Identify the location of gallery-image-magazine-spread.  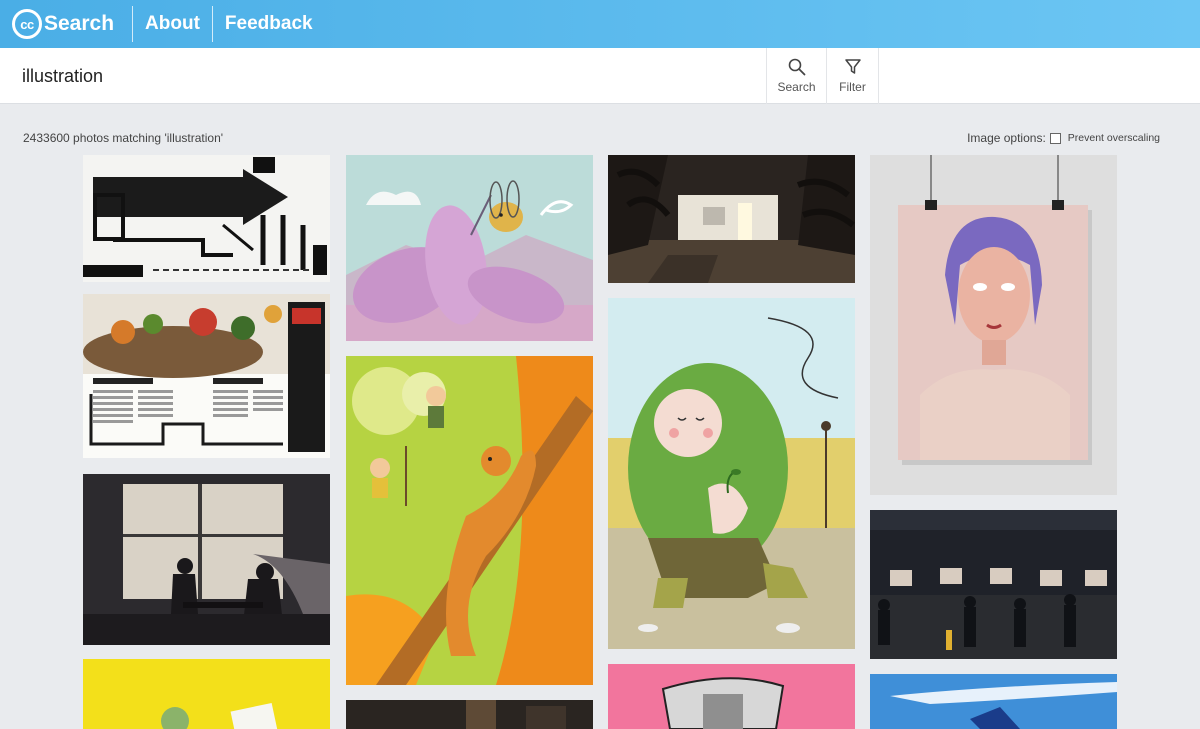
(206, 376).